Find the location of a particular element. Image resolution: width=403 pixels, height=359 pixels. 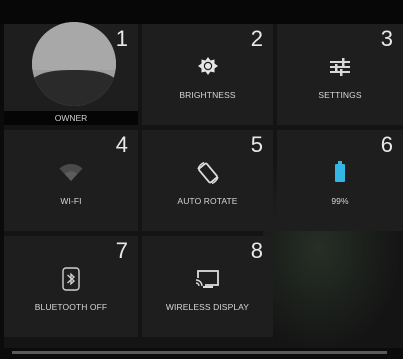

settings-sliders-icon is located at coordinates (340, 67).